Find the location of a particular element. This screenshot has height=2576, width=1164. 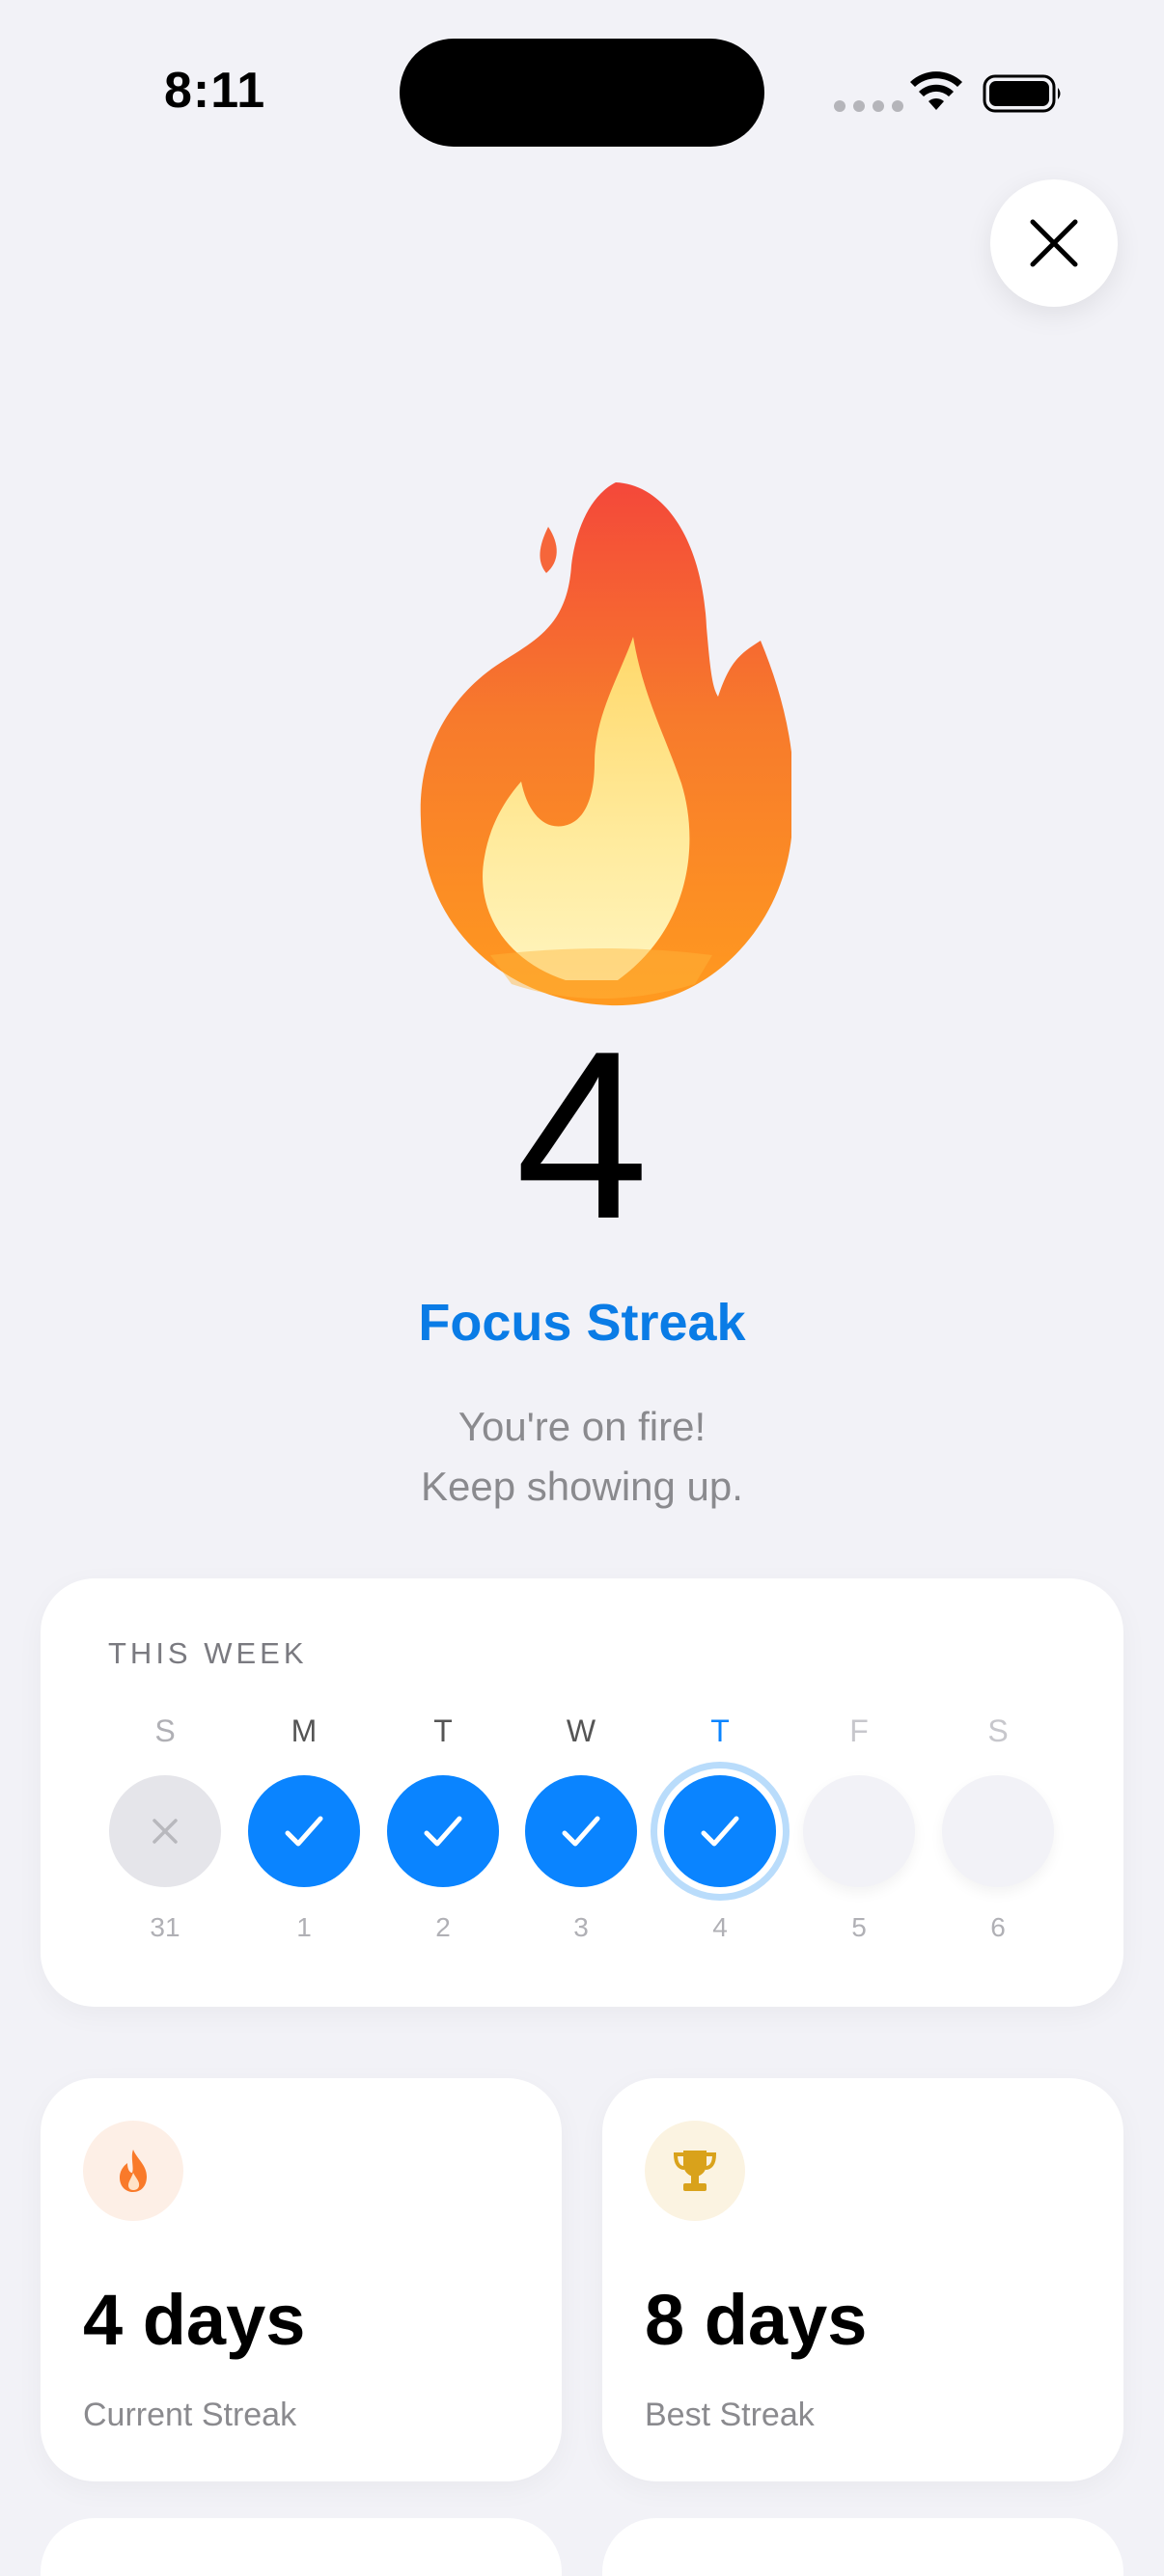

week-title: THIS WEEK is located at coordinates (208, 1653).